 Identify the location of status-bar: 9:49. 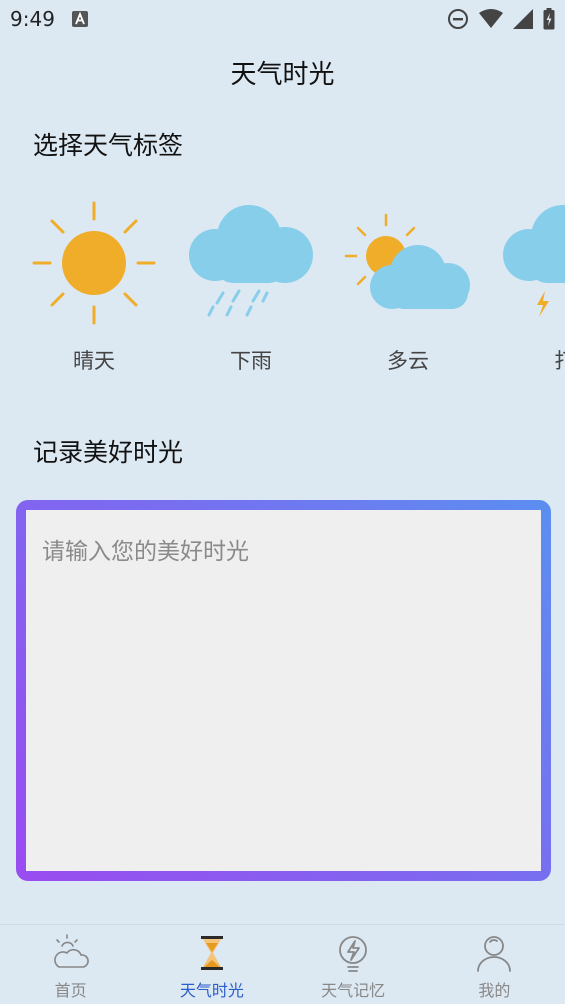
(282, 19).